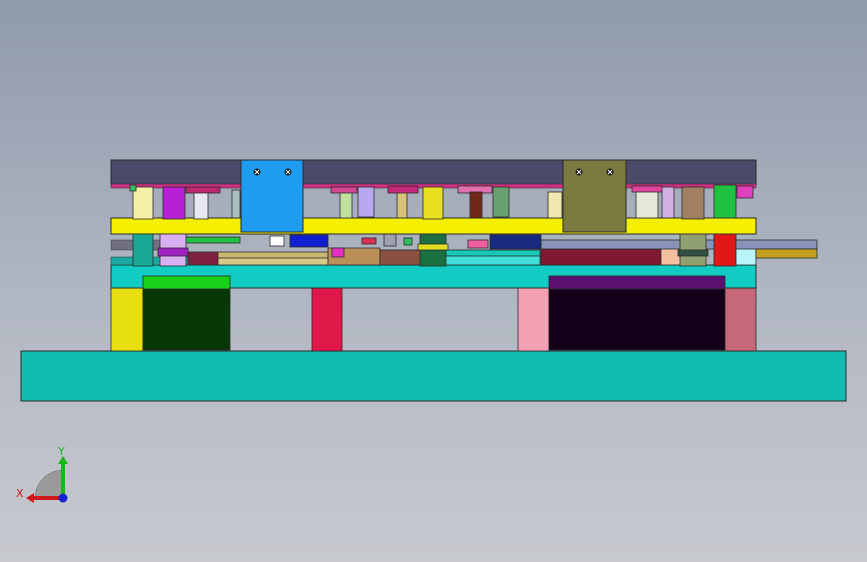  I want to click on pillar-green-right, so click(725, 201).